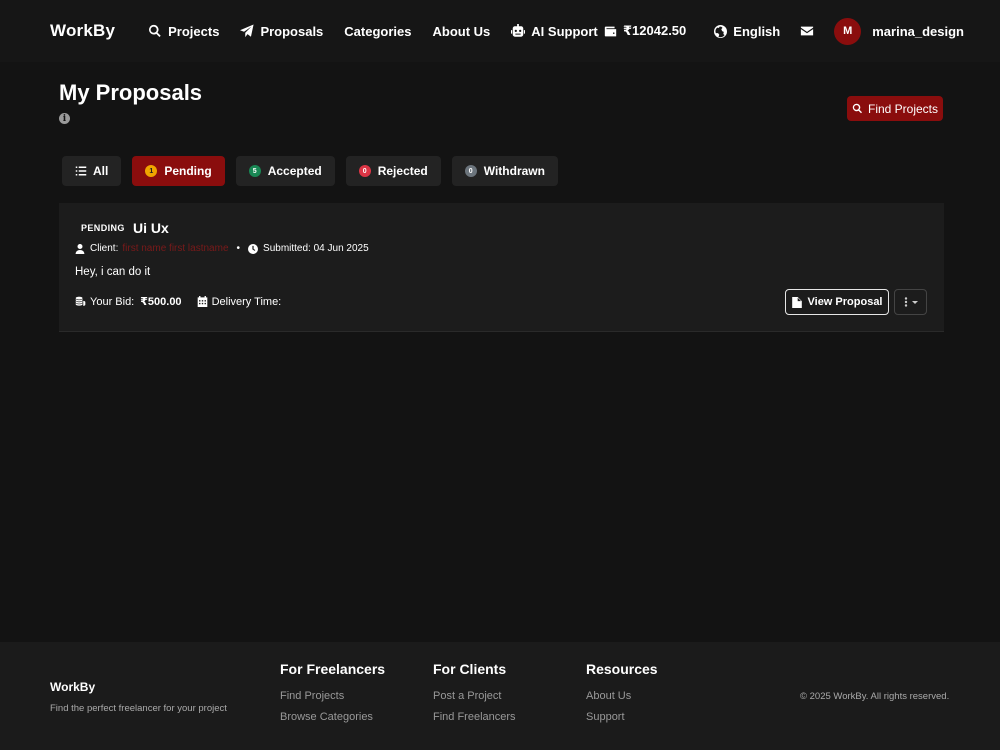 The height and width of the screenshot is (750, 1000). I want to click on tab-accepted-count: 5, so click(254, 171).